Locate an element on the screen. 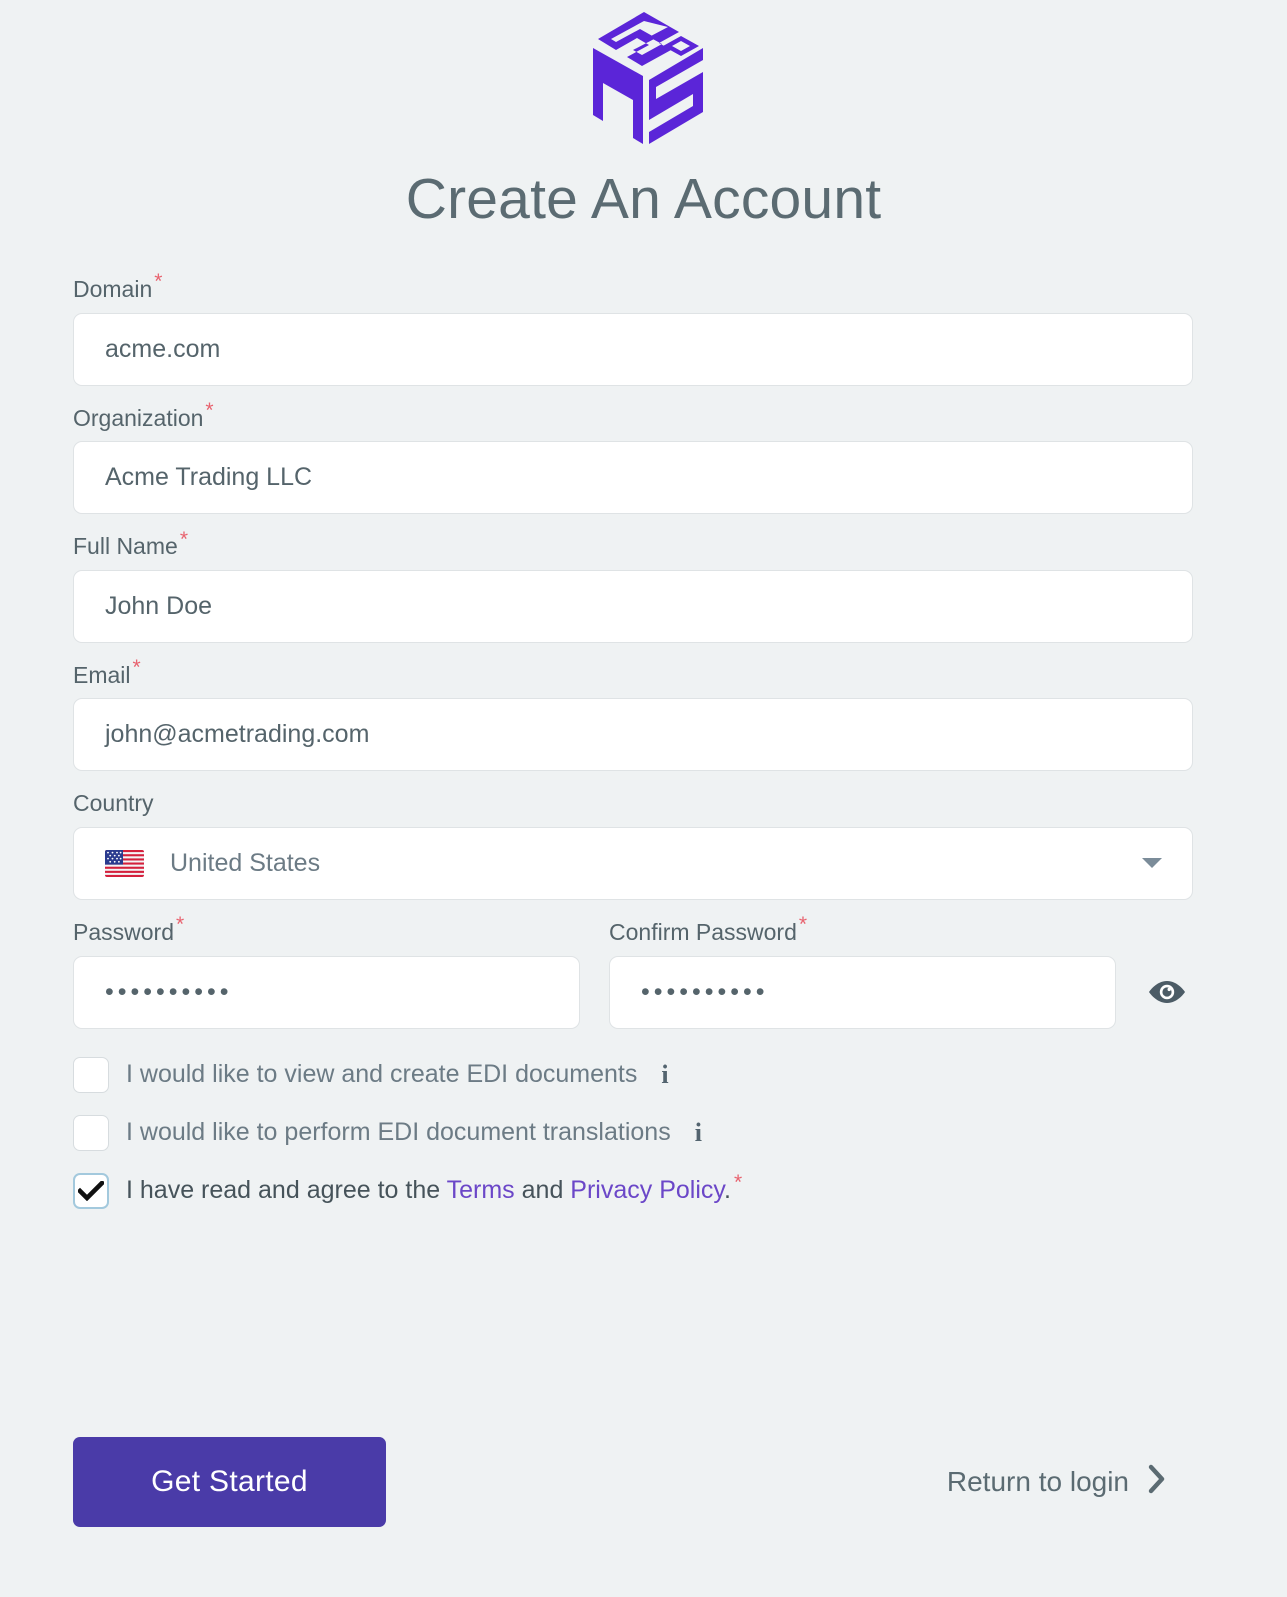 This screenshot has width=1287, height=1597. privacy-policy-link: Privacy Policy is located at coordinates (647, 1190).